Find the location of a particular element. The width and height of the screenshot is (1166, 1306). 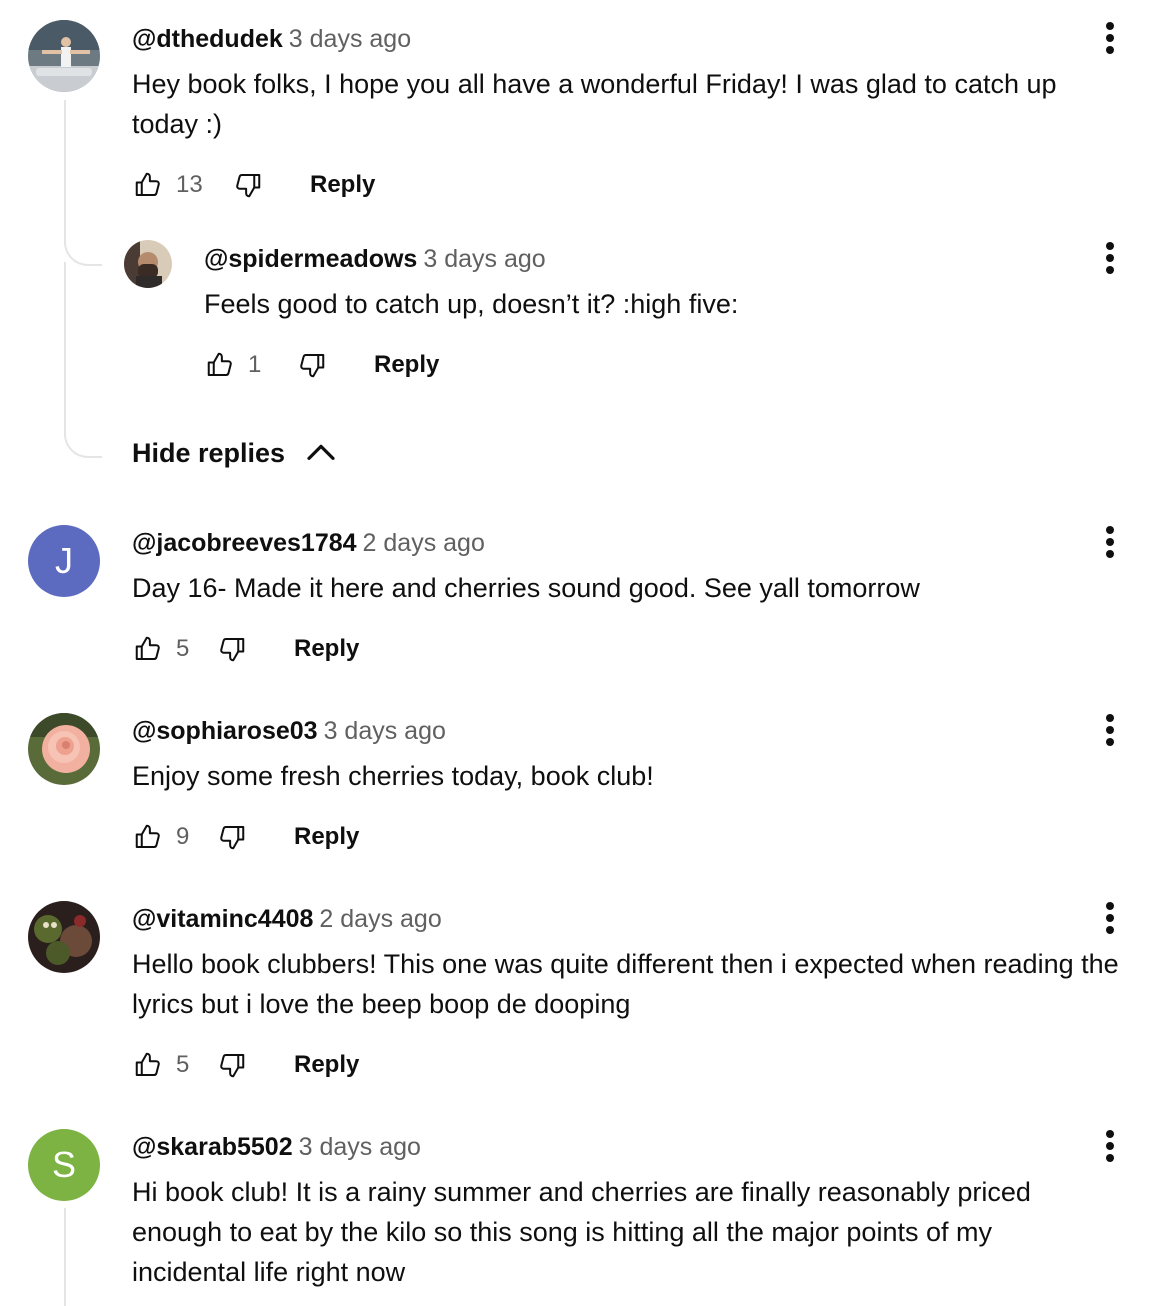

hide-replies-label: Hide replies is located at coordinates (209, 452).